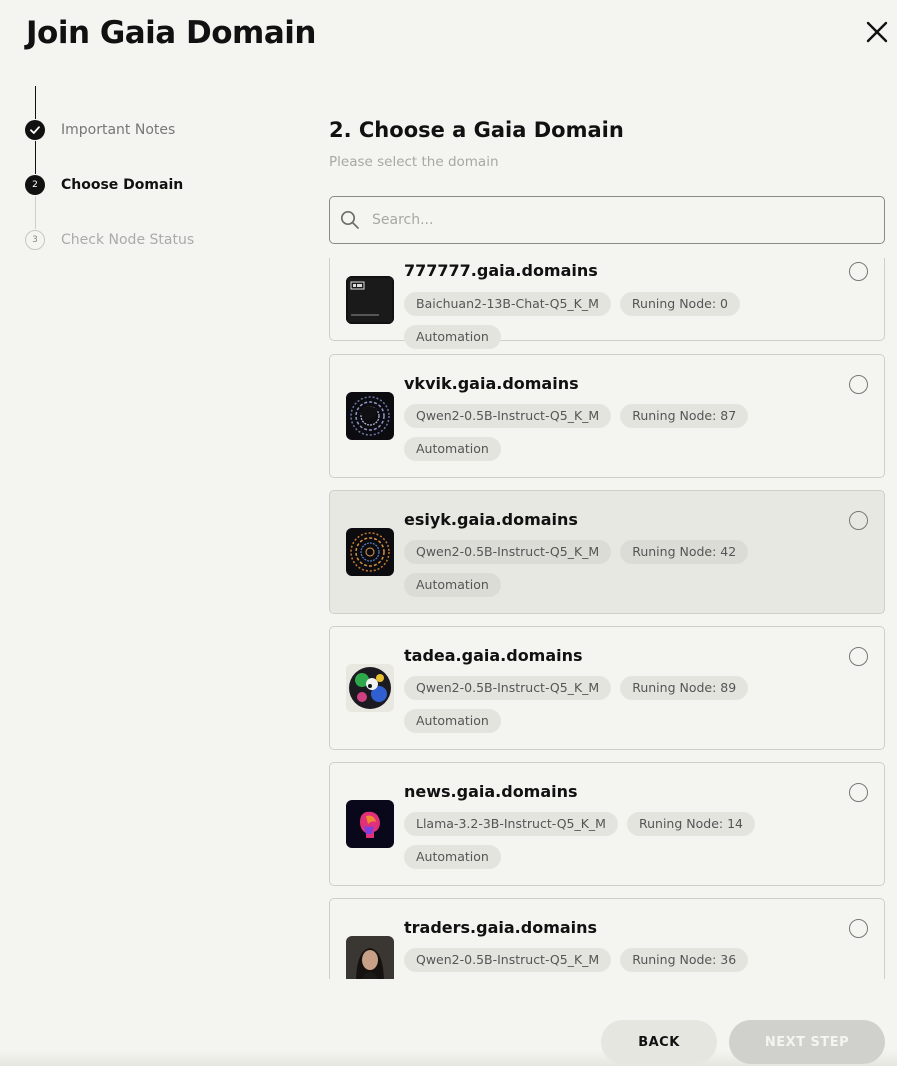 The width and height of the screenshot is (897, 1066). What do you see at coordinates (501, 270) in the screenshot?
I see `domain-name: 777777.gaia.domains` at bounding box center [501, 270].